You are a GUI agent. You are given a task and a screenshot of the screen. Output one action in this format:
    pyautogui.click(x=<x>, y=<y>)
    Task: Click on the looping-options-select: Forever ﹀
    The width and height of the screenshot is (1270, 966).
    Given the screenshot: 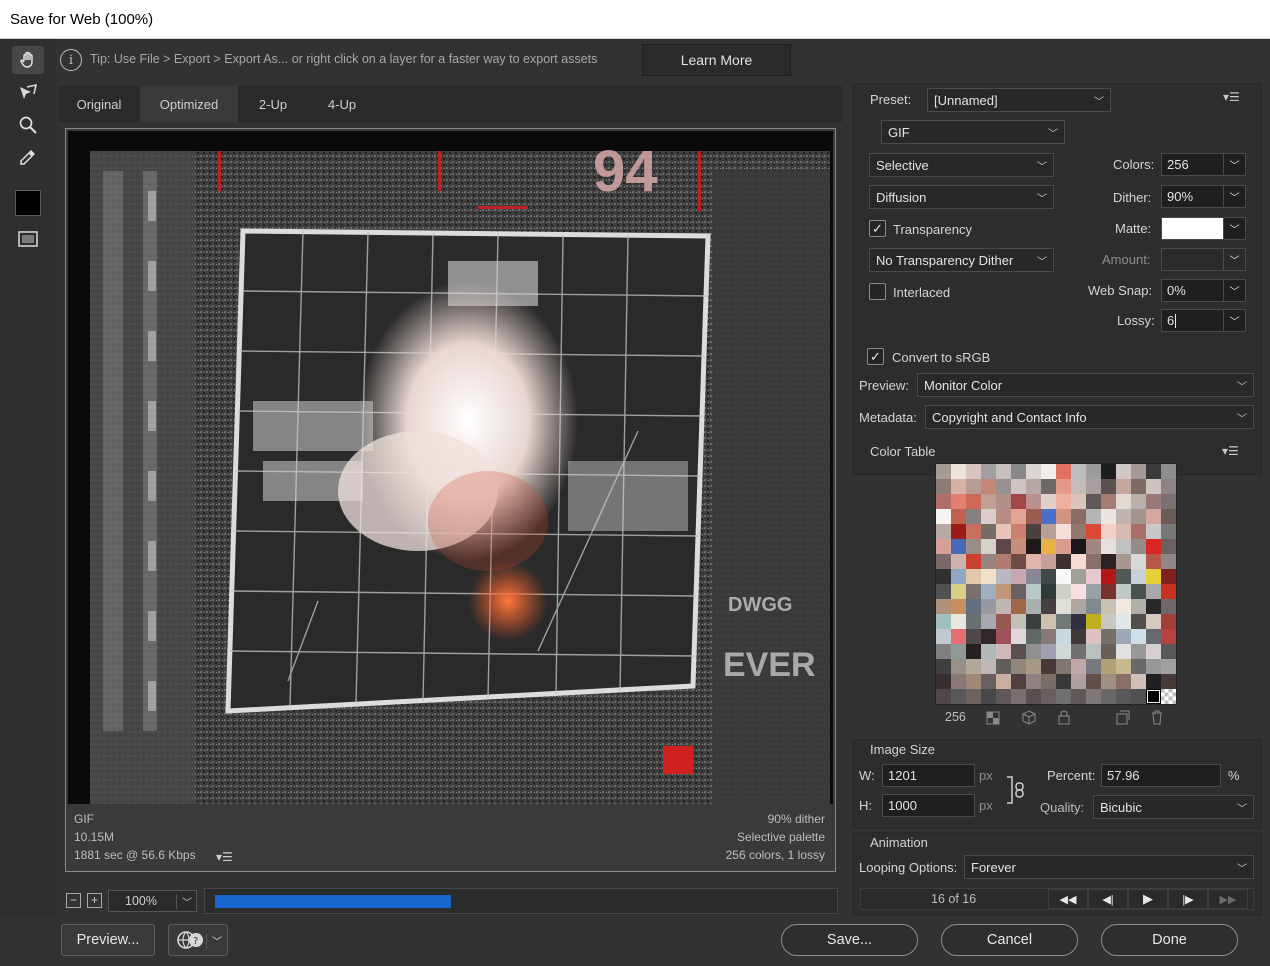 What is the action you would take?
    pyautogui.click(x=1109, y=867)
    